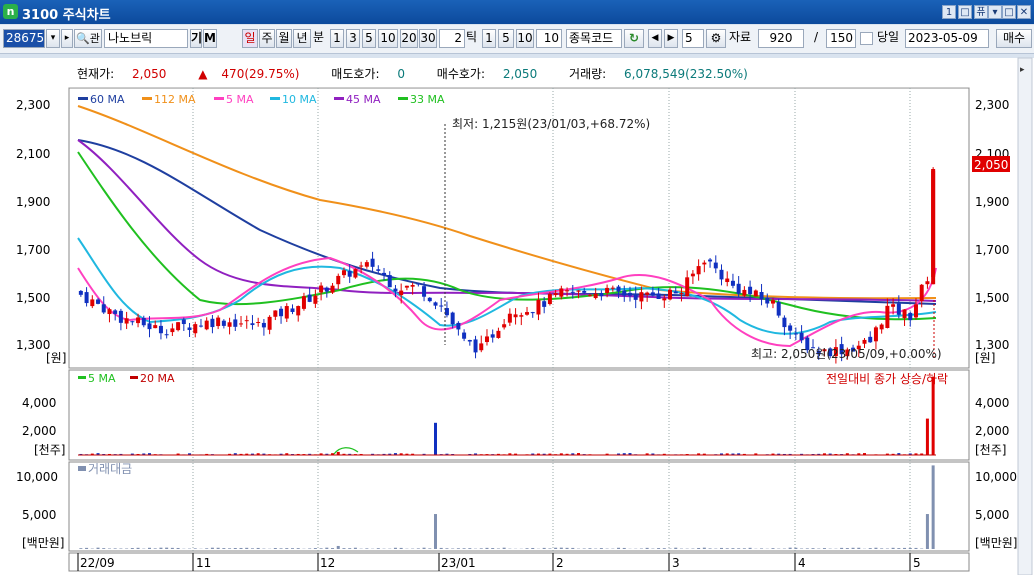  Describe the element at coordinates (196, 38) in the screenshot. I see `ki-button: 기` at that location.